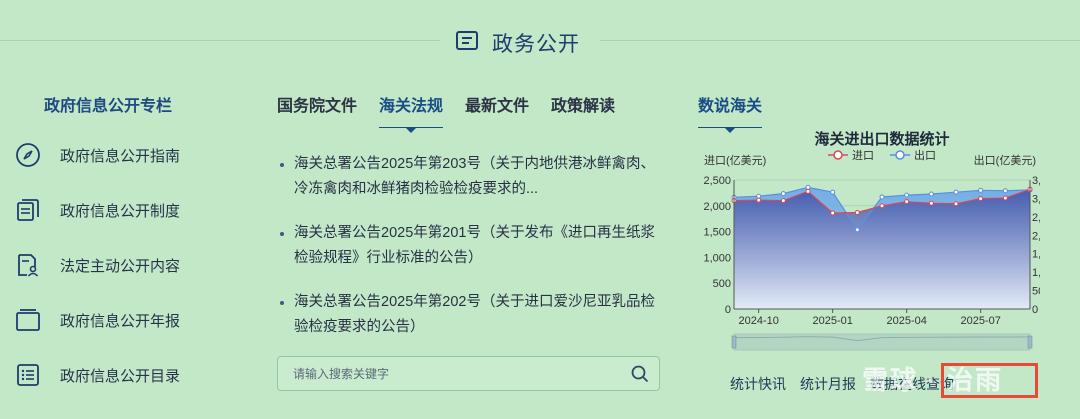  Describe the element at coordinates (497, 110) in the screenshot. I see `tab-latest-docs: 最新文件` at that location.